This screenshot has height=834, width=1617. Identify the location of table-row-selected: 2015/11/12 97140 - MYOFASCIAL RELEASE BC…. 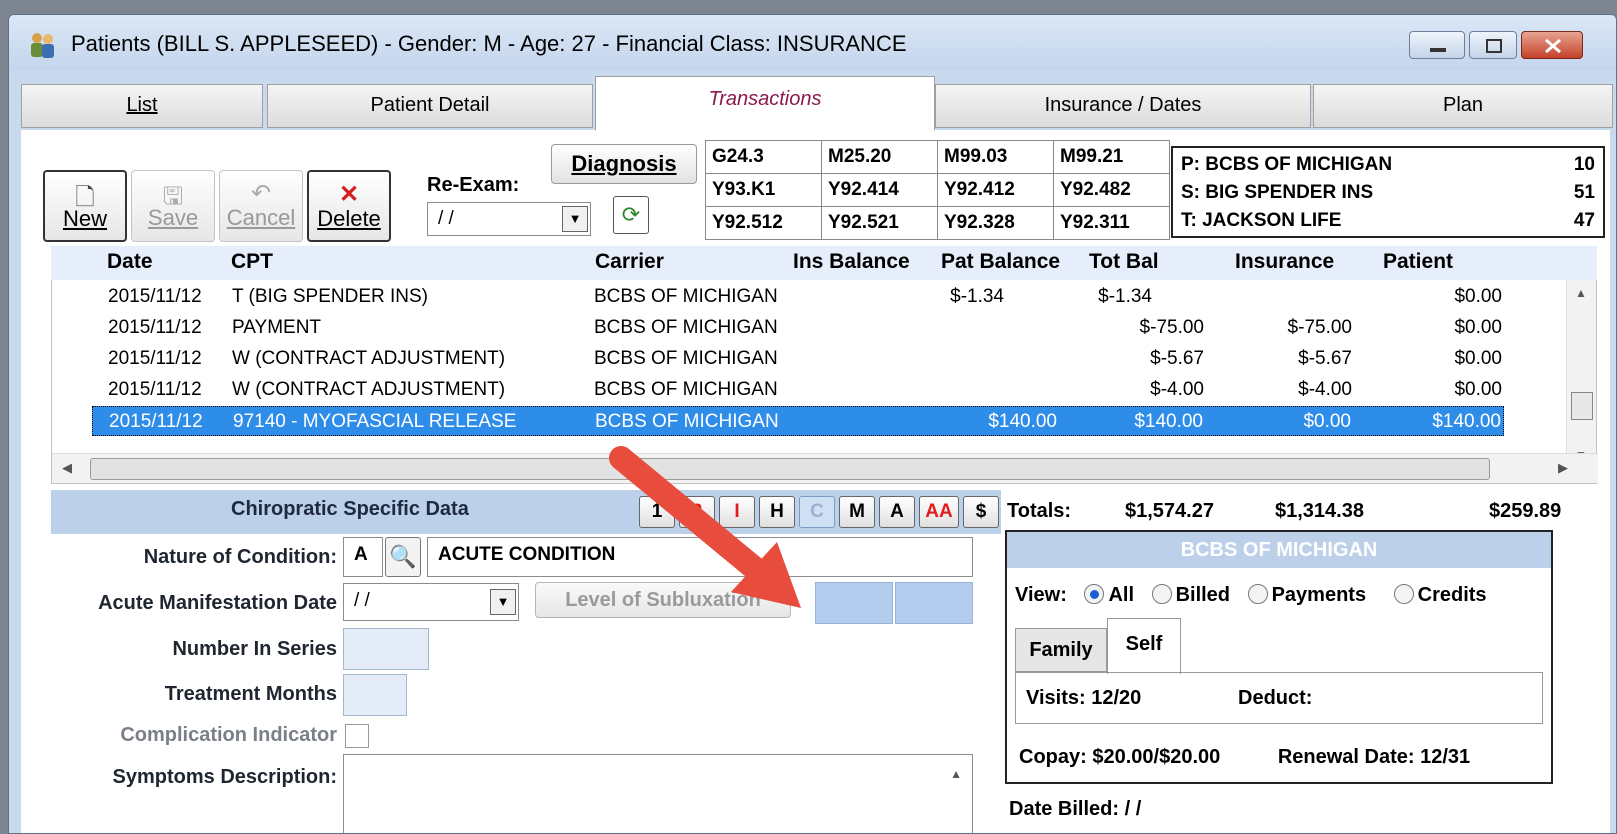
(798, 421).